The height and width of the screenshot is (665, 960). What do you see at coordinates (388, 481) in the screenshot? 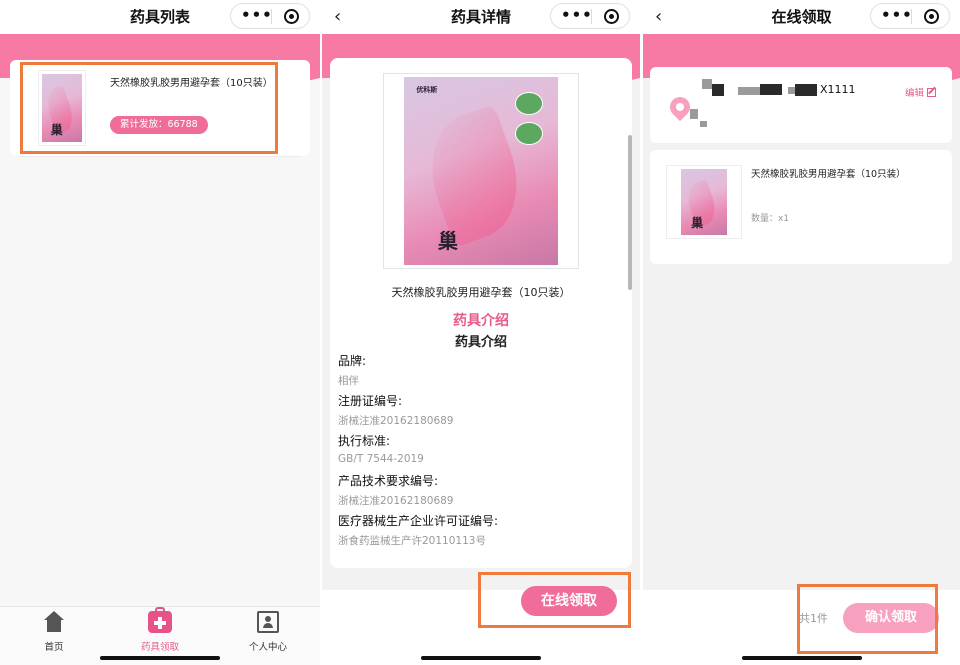
I see `attr-tech-label: 产品技术要求编号:` at bounding box center [388, 481].